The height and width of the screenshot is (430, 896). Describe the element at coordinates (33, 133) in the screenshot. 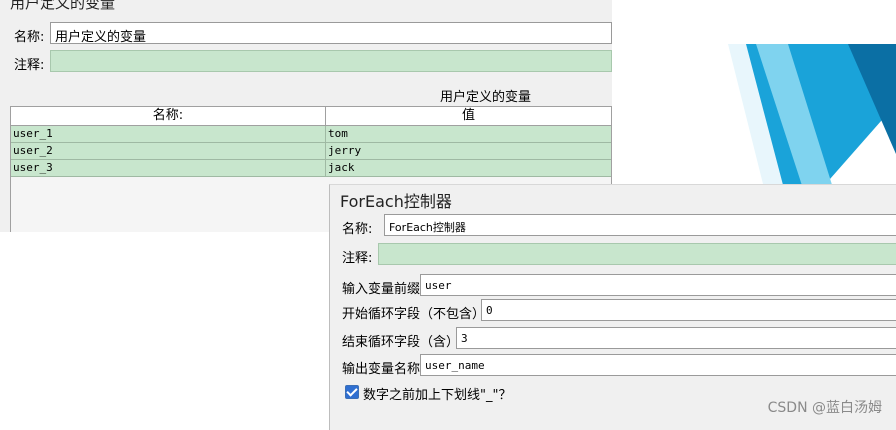

I see `cell-name: user_1` at that location.